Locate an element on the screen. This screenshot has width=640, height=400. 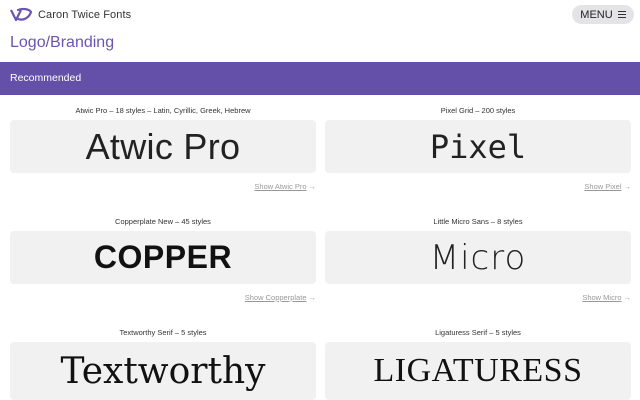
font-sample: Atwic Pro is located at coordinates (163, 146).